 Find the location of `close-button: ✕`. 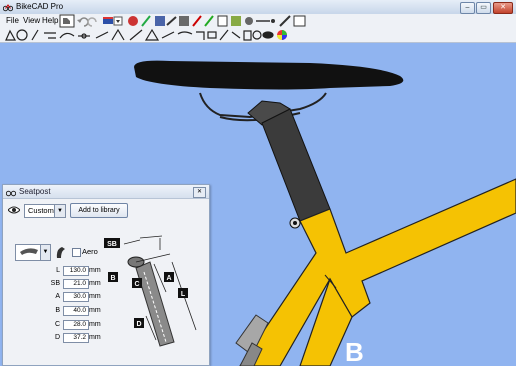

close-button: ✕ is located at coordinates (503, 8).